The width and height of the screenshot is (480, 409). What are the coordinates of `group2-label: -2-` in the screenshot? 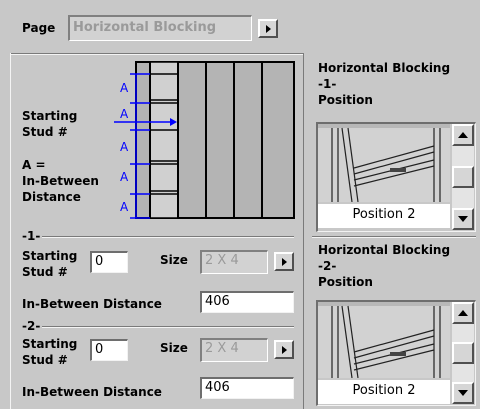 It's located at (31, 326).